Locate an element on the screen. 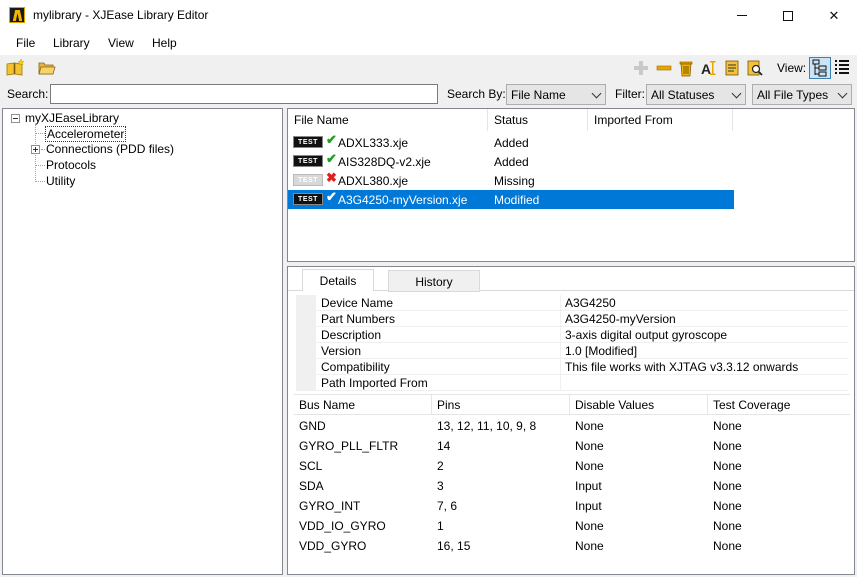  tab-details: Details is located at coordinates (338, 280).